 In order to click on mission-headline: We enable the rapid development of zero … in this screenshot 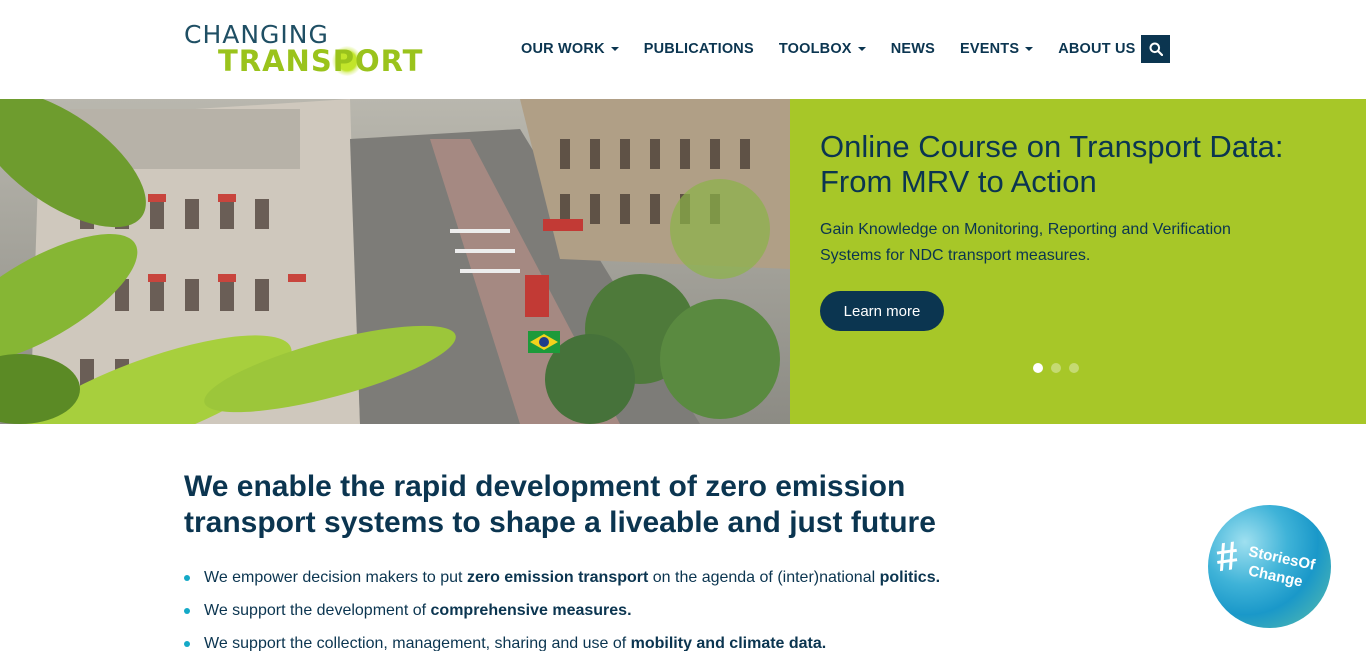, I will do `click(560, 504)`.